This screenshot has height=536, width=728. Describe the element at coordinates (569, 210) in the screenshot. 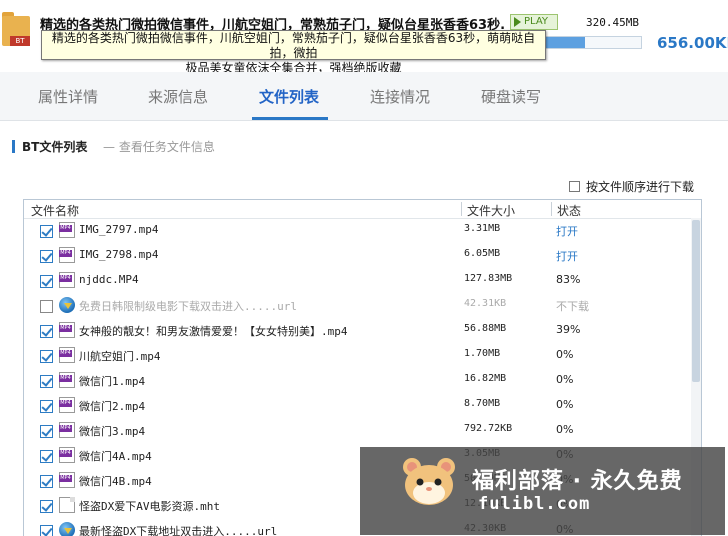

I see `column-header-status: 状态` at that location.